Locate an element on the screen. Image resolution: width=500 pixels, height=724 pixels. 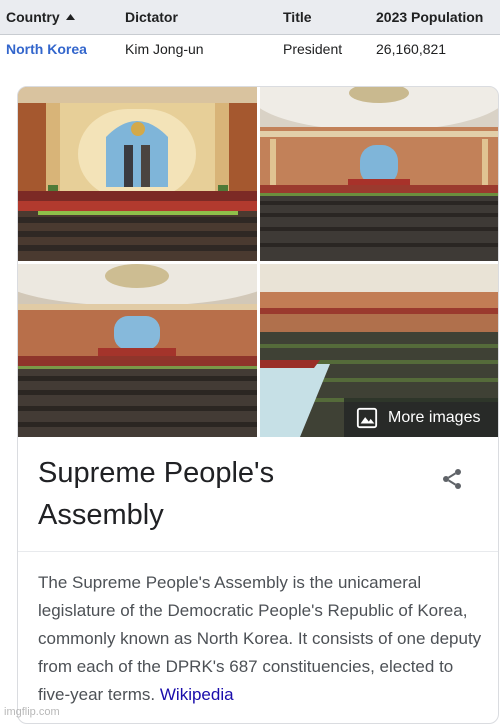
column-header-label: Country is located at coordinates (33, 17).